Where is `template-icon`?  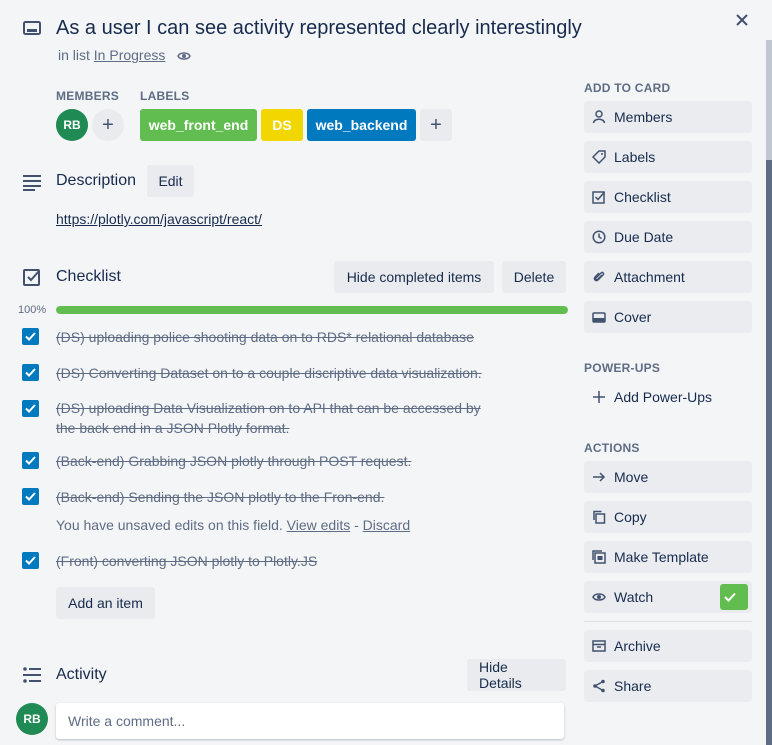
template-icon is located at coordinates (599, 557).